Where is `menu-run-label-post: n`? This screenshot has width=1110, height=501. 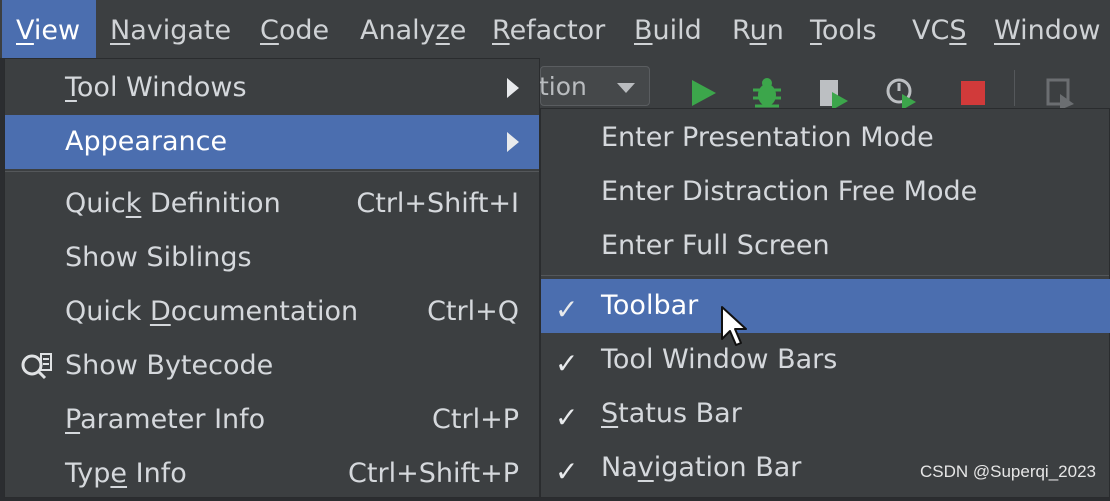
menu-run-label-post: n is located at coordinates (775, 30).